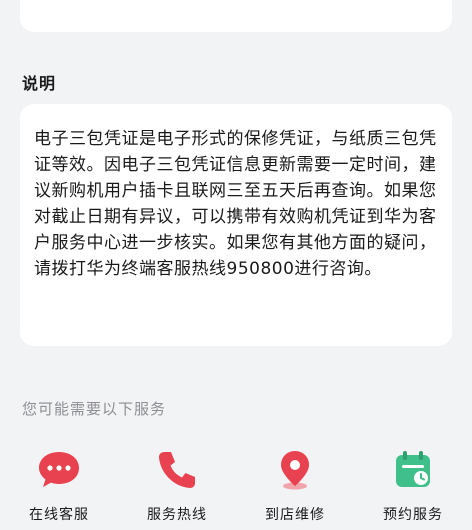 This screenshot has width=472, height=530. I want to click on online-service-button: 在线客服, so click(59, 489).